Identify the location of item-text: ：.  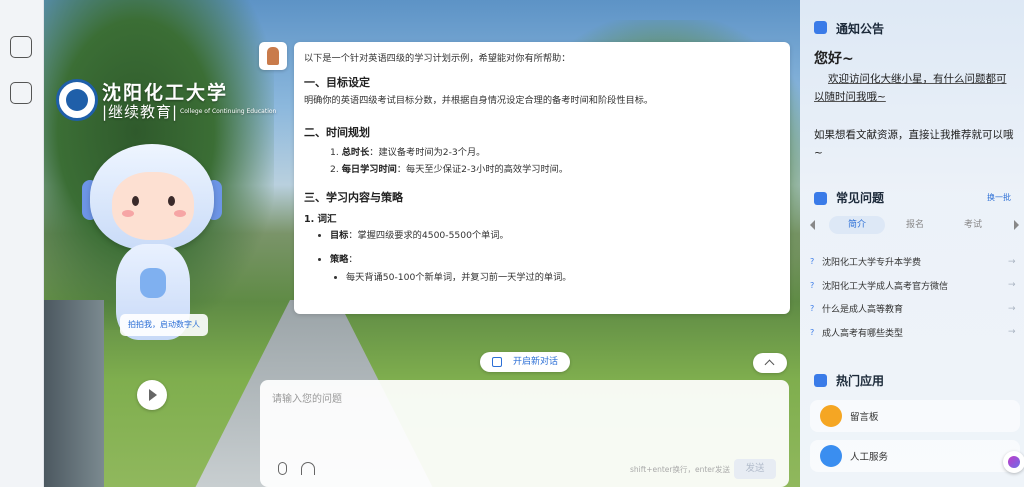
(353, 259).